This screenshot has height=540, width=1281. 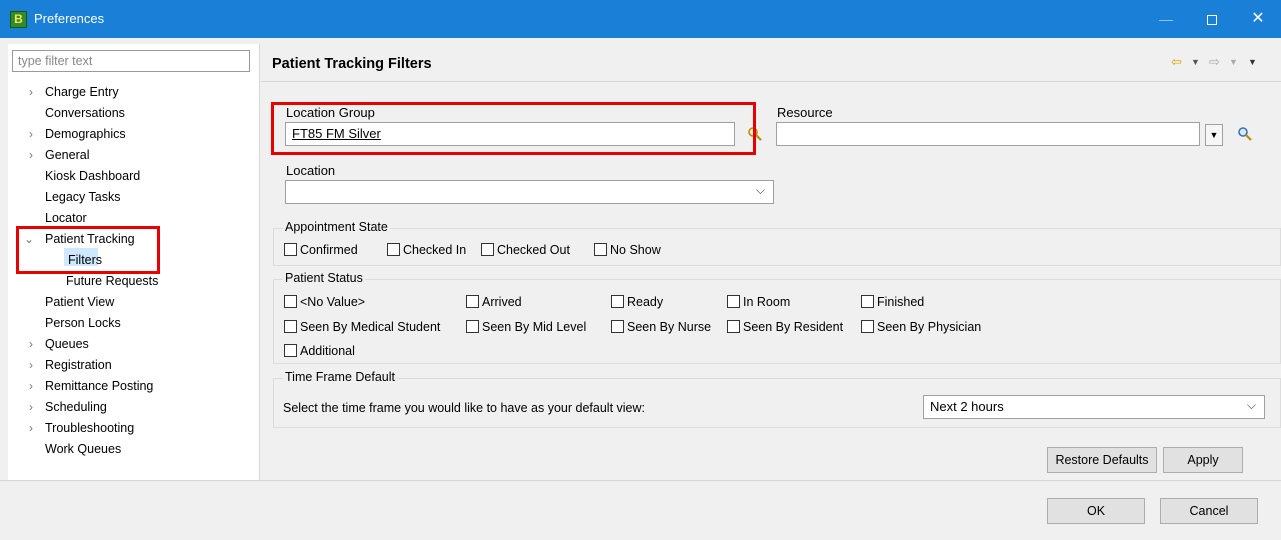 I want to click on forward-arrow-icon: ⇨, so click(x=1214, y=62).